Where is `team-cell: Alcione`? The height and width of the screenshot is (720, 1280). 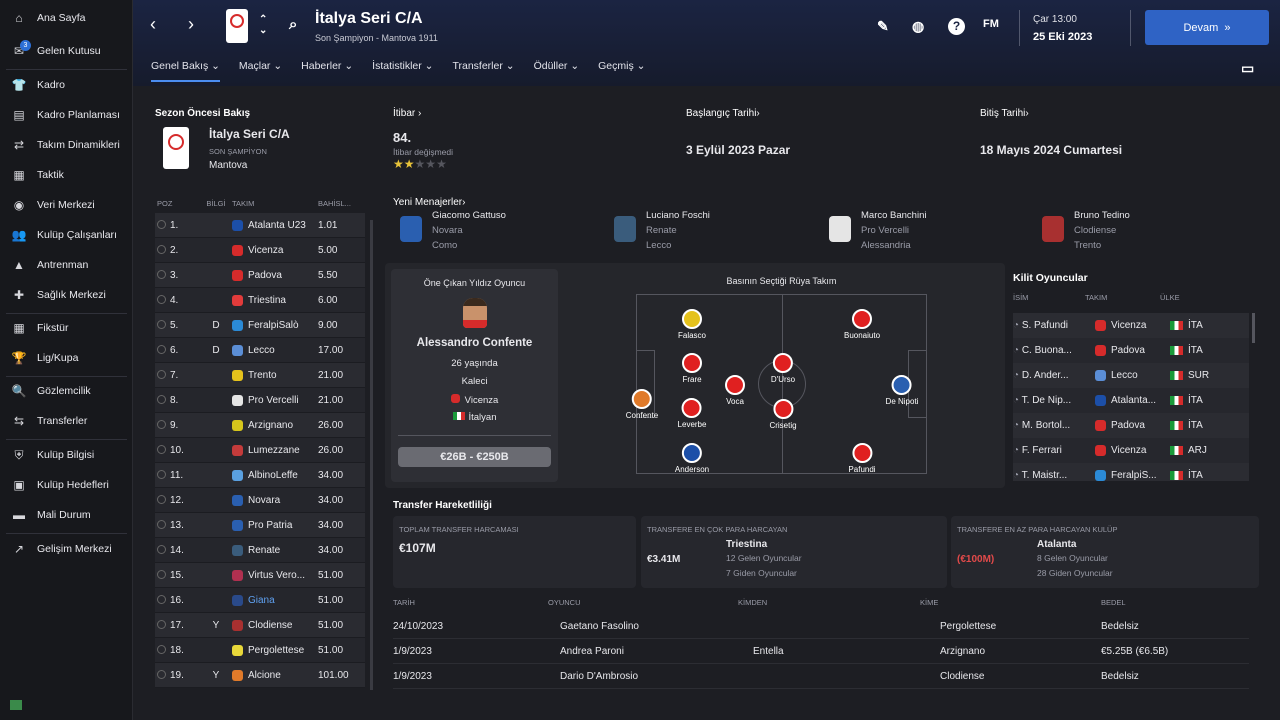 team-cell: Alcione is located at coordinates (275, 675).